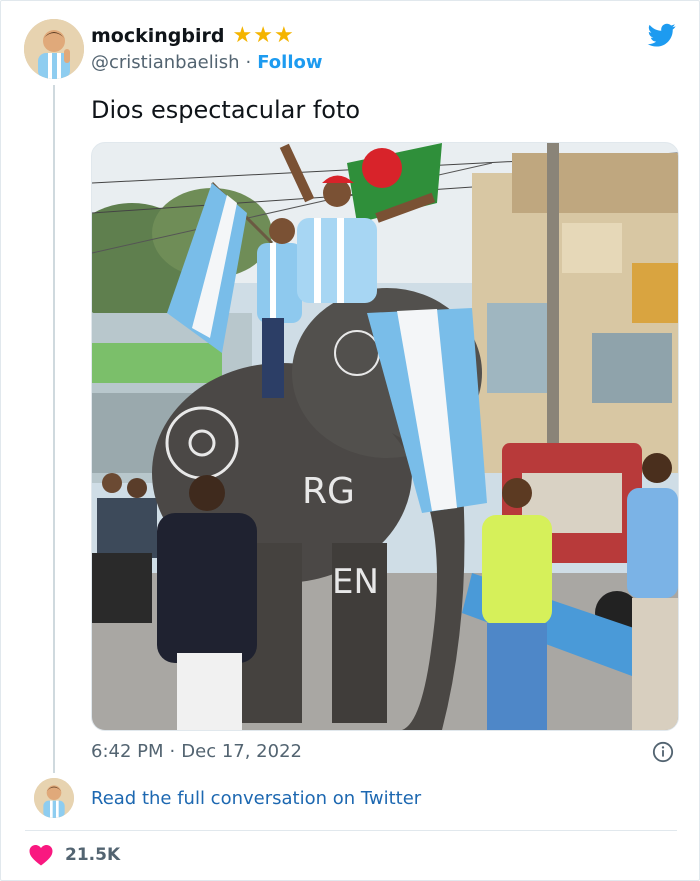  I want to click on name-row: mockingbird ★ ★ ★, so click(192, 36).